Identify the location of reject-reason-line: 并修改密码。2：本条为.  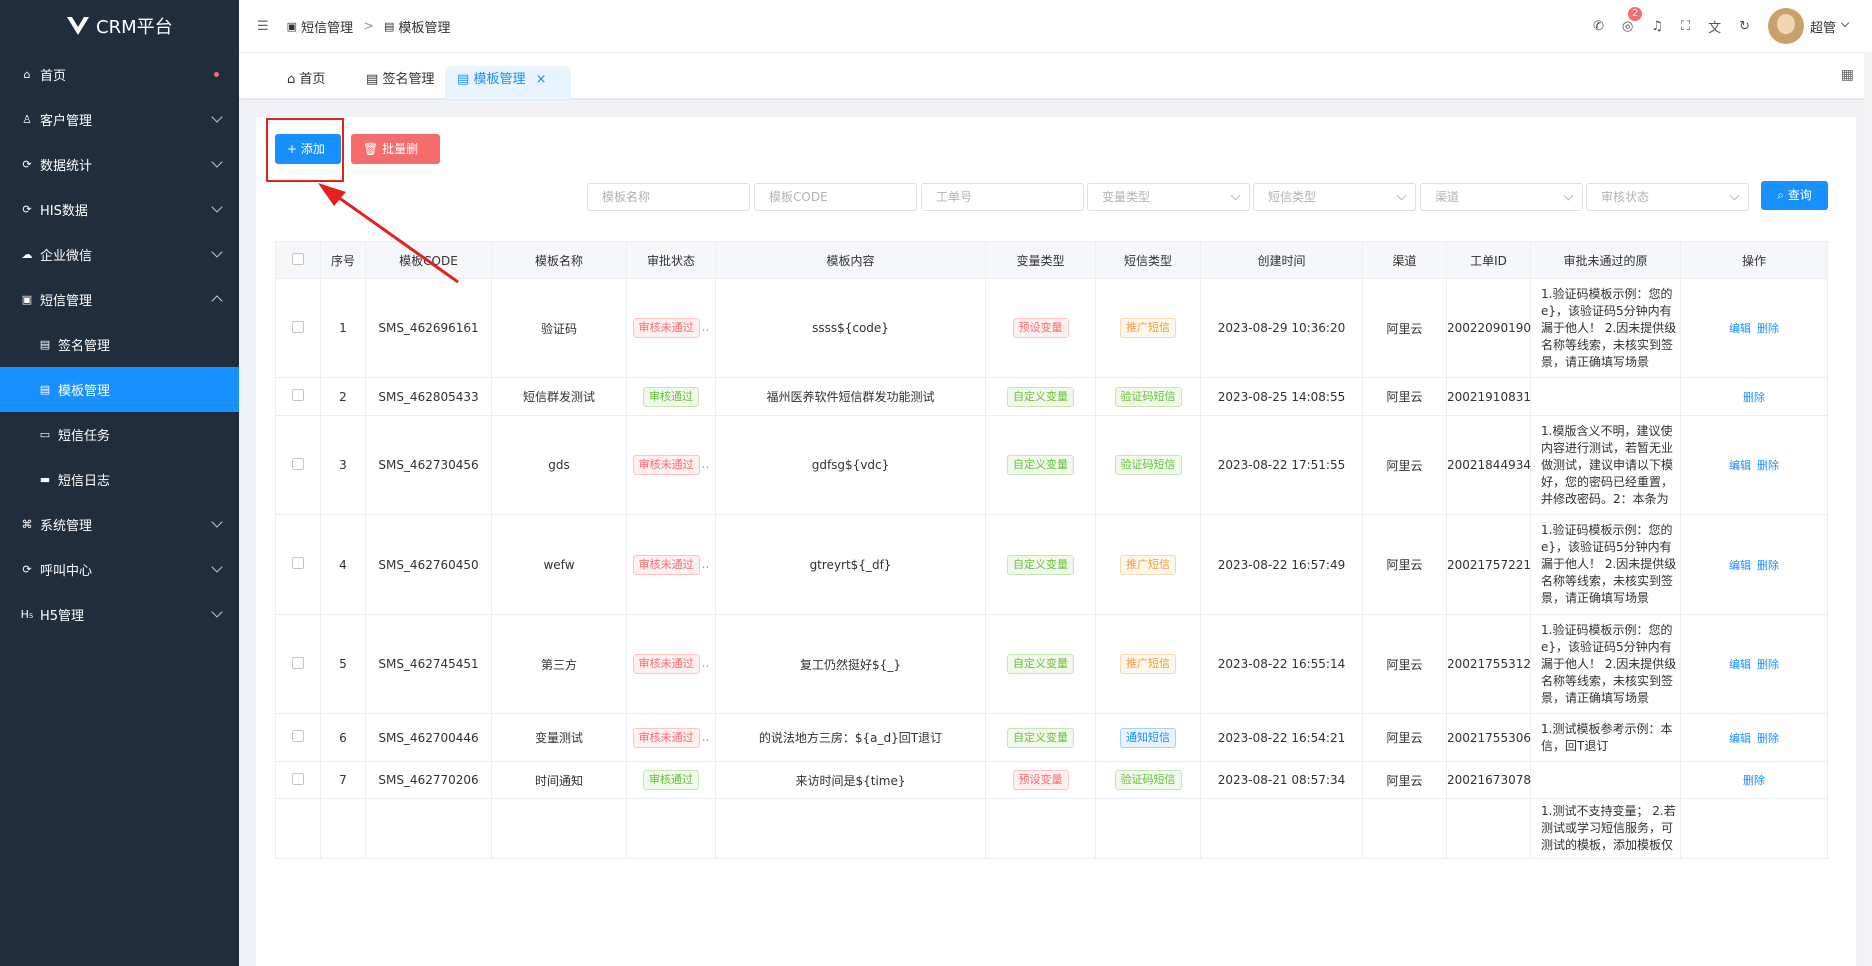
(1605, 498).